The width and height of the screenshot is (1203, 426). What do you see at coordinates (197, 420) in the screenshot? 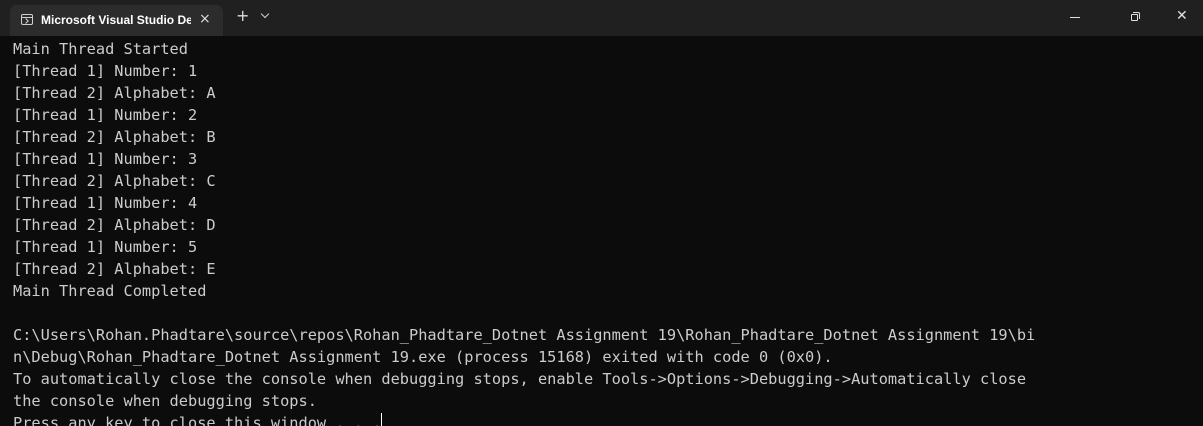
I see `press-key-prompt: Press any key to close this window . . .` at bounding box center [197, 420].